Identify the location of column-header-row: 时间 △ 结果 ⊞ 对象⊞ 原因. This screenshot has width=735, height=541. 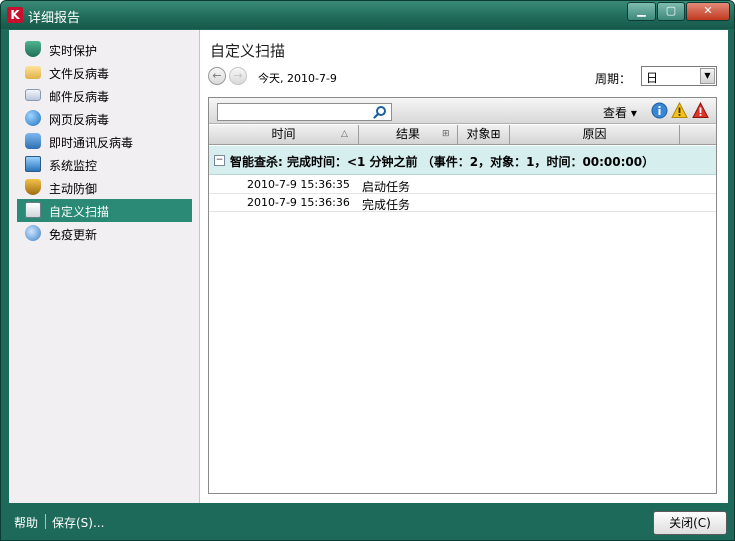
(462, 135).